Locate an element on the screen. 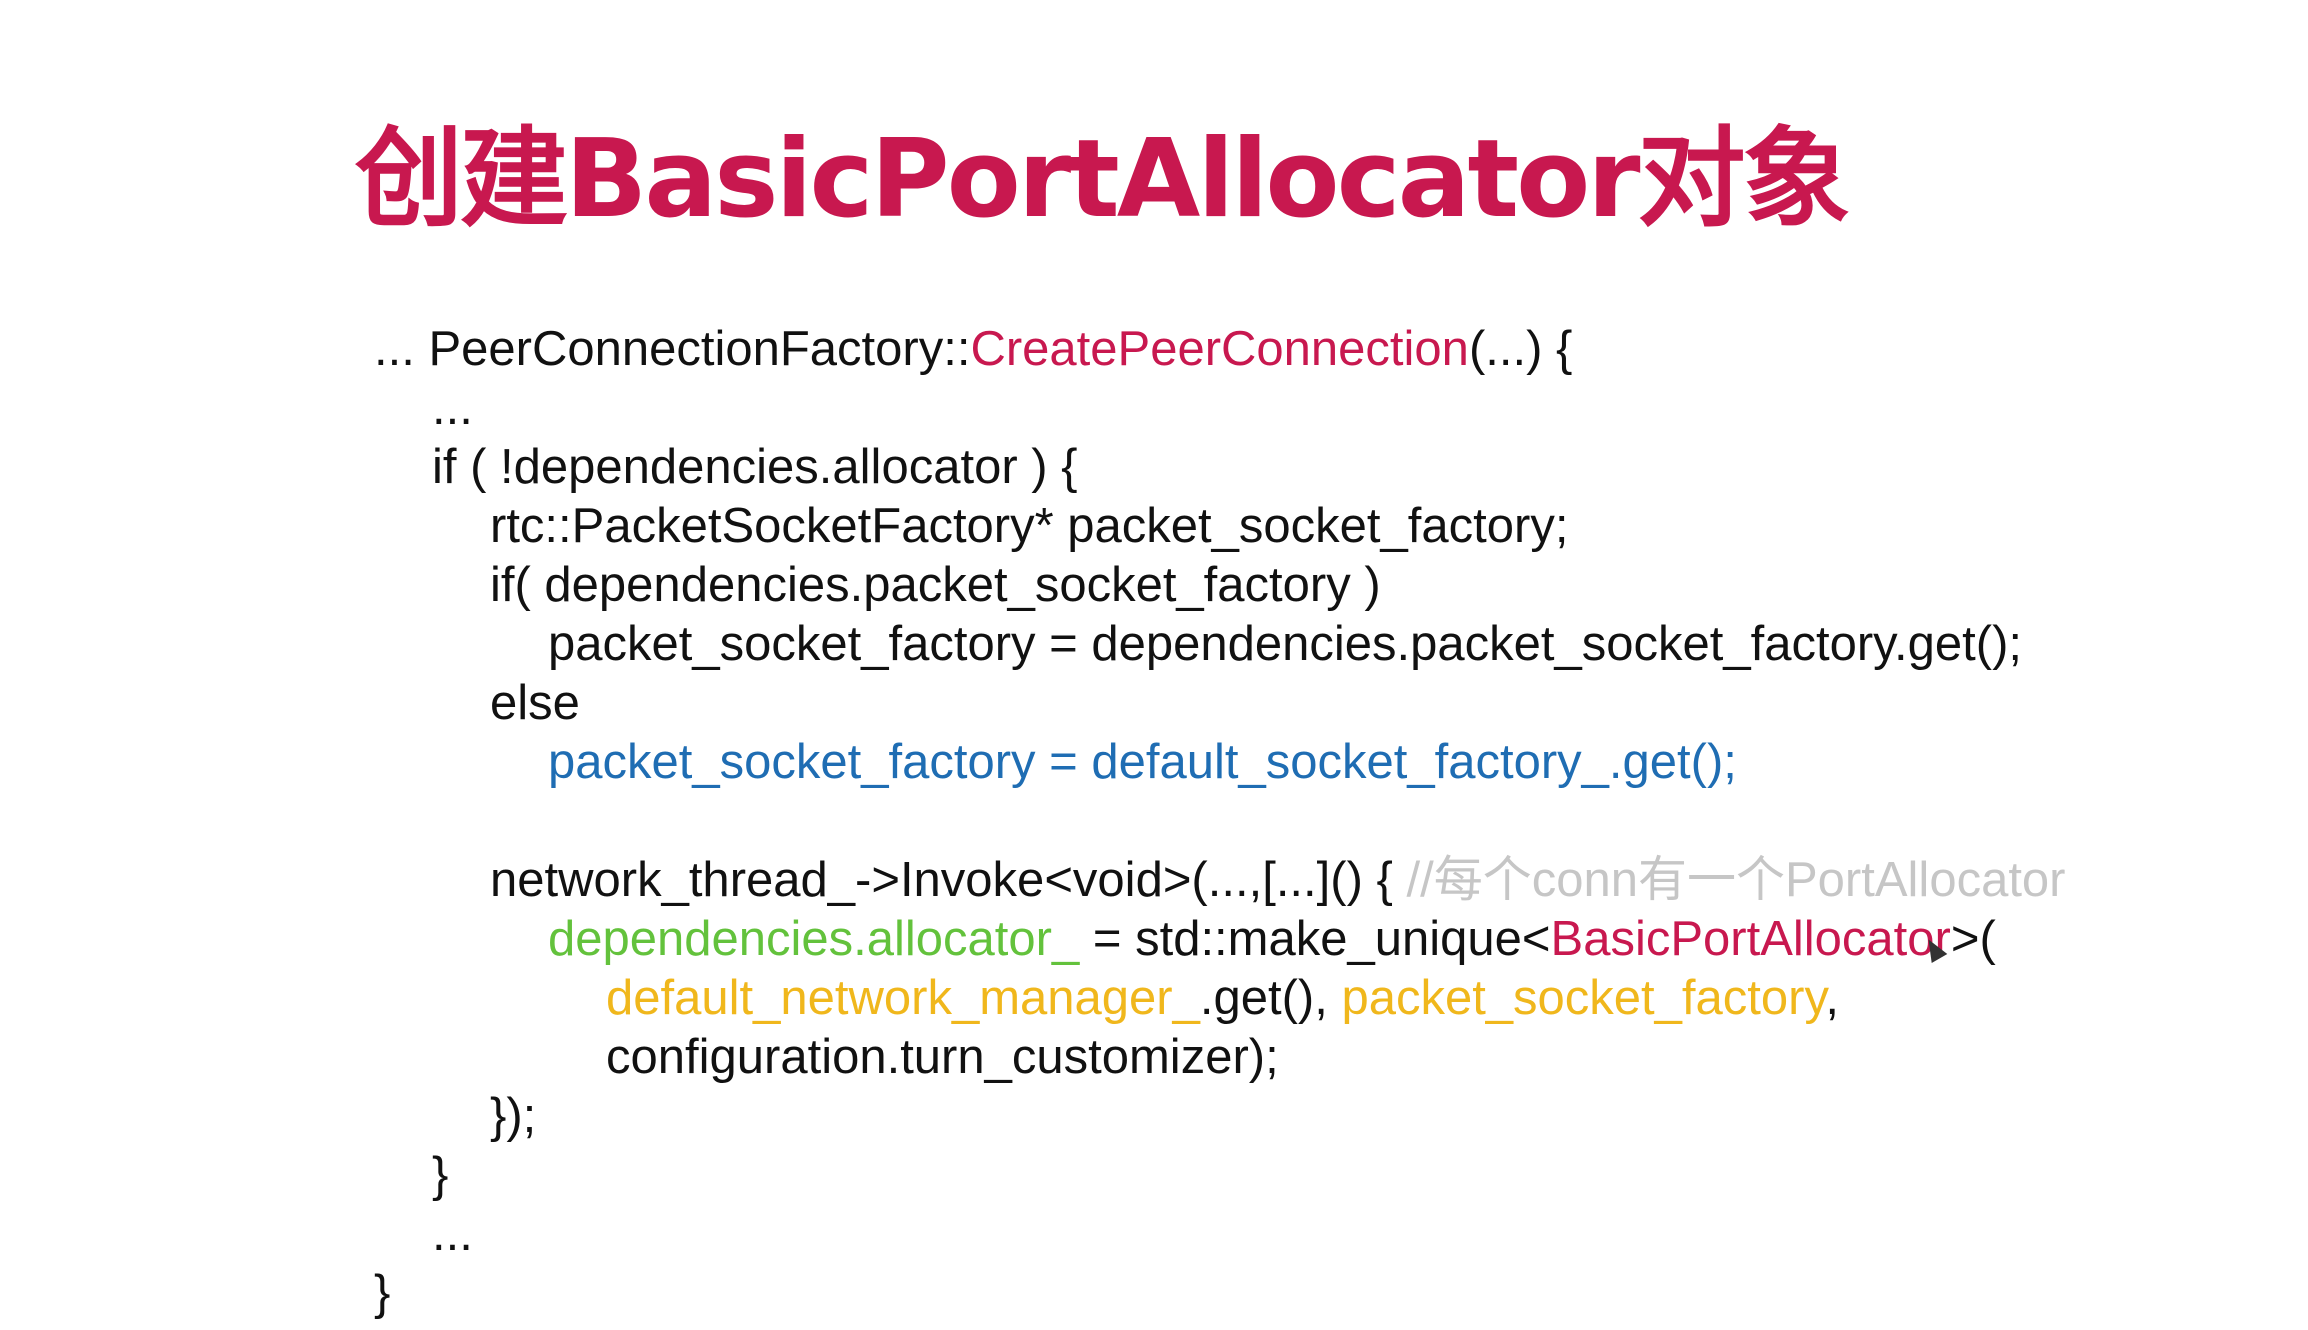  code-line-5: if( dependencies.packet_socket_factory ) is located at coordinates (935, 585).